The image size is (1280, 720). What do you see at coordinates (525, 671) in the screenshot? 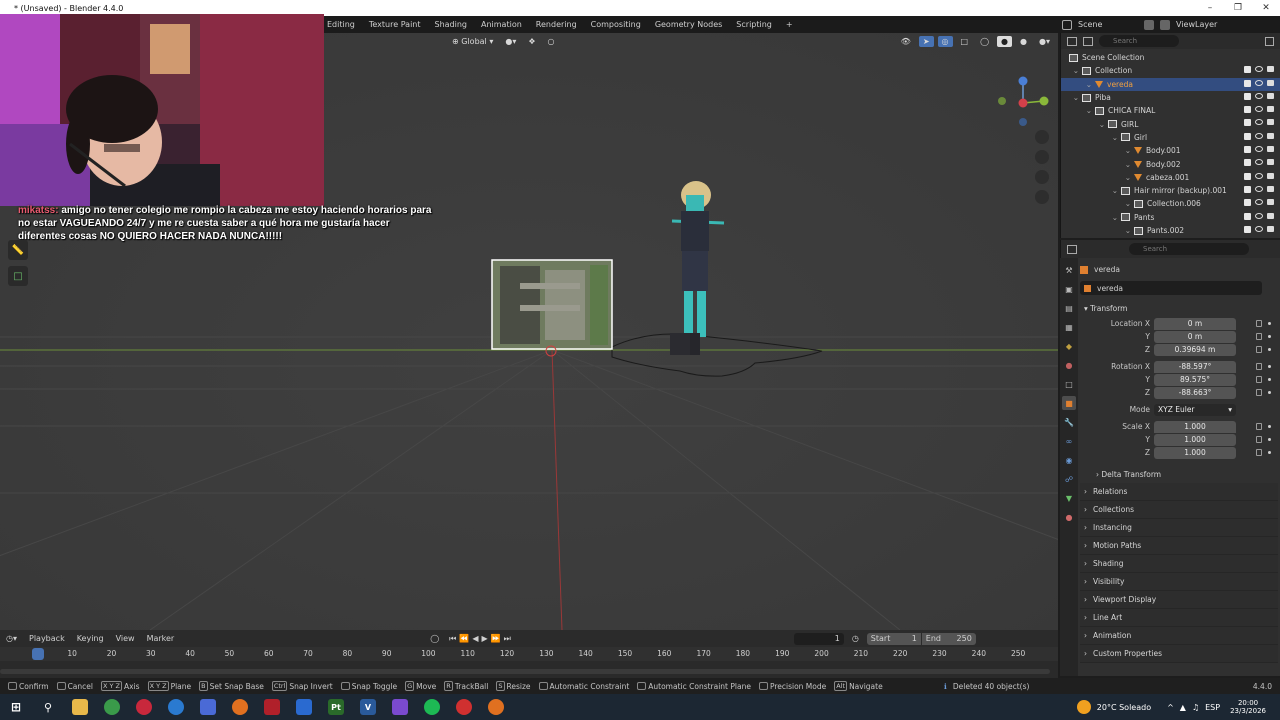
I see `timeline-scrollbar` at bounding box center [525, 671].